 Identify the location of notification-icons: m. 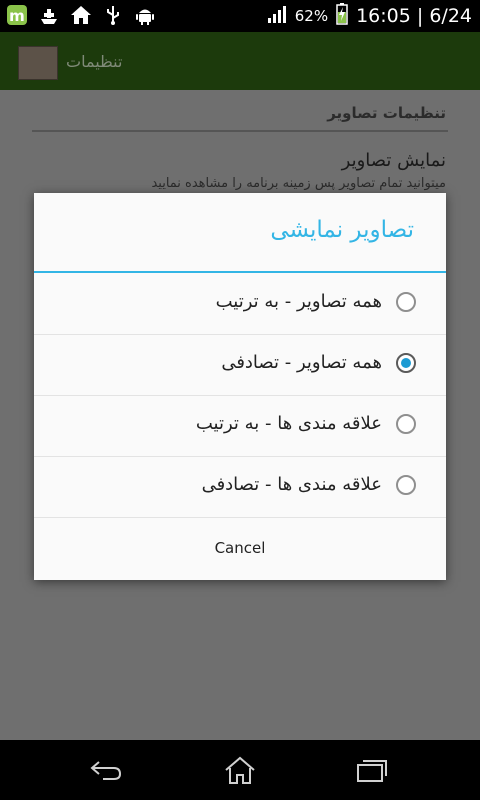
(81, 15).